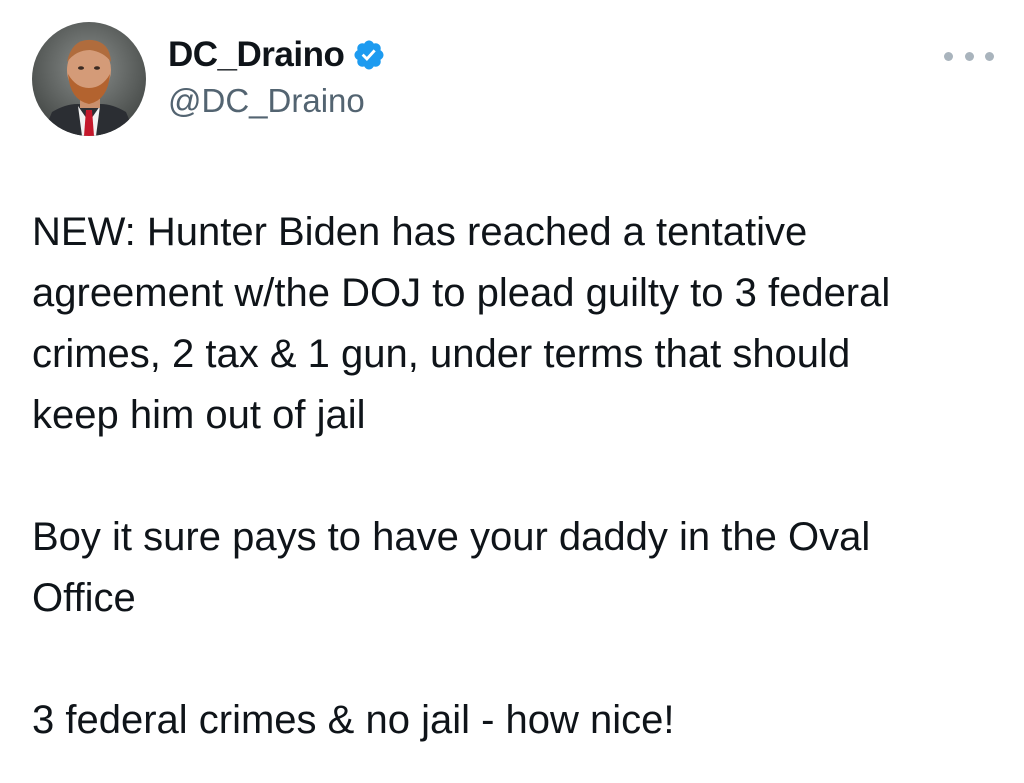 The height and width of the screenshot is (783, 1024). Describe the element at coordinates (199, 415) in the screenshot. I see `tweet-line: keep him out of jail` at that location.